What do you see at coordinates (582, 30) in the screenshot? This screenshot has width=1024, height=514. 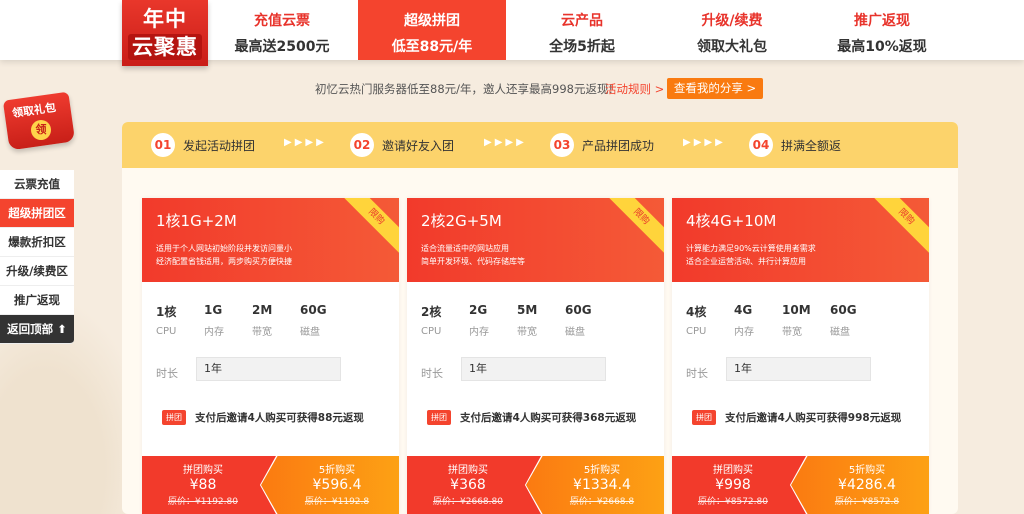 I see `nav-item-cloud-products: 云产品 全场5折起` at bounding box center [582, 30].